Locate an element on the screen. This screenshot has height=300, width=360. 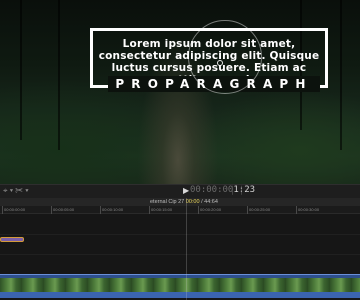
timeline-header: eternal Cip 27 00:00 / 44:64 is located at coordinates (180, 202).